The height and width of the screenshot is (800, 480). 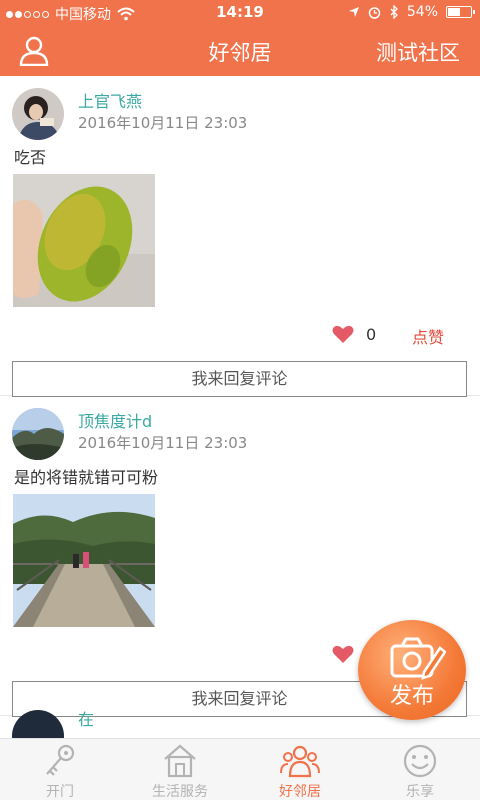 What do you see at coordinates (239, 379) in the screenshot?
I see `reply-comment-button: 我来回复评论` at bounding box center [239, 379].